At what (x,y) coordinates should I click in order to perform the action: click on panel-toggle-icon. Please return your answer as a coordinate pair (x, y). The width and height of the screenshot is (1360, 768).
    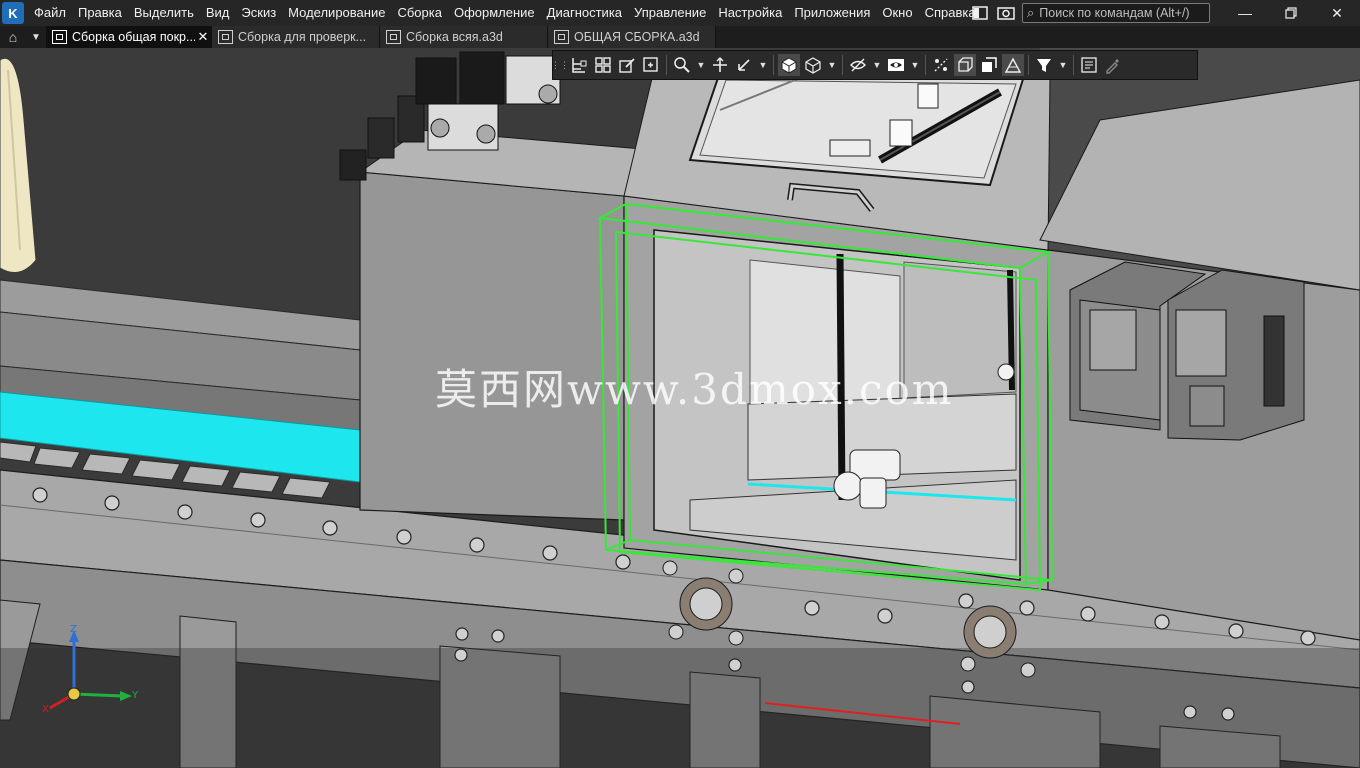
    Looking at the image, I should click on (980, 13).